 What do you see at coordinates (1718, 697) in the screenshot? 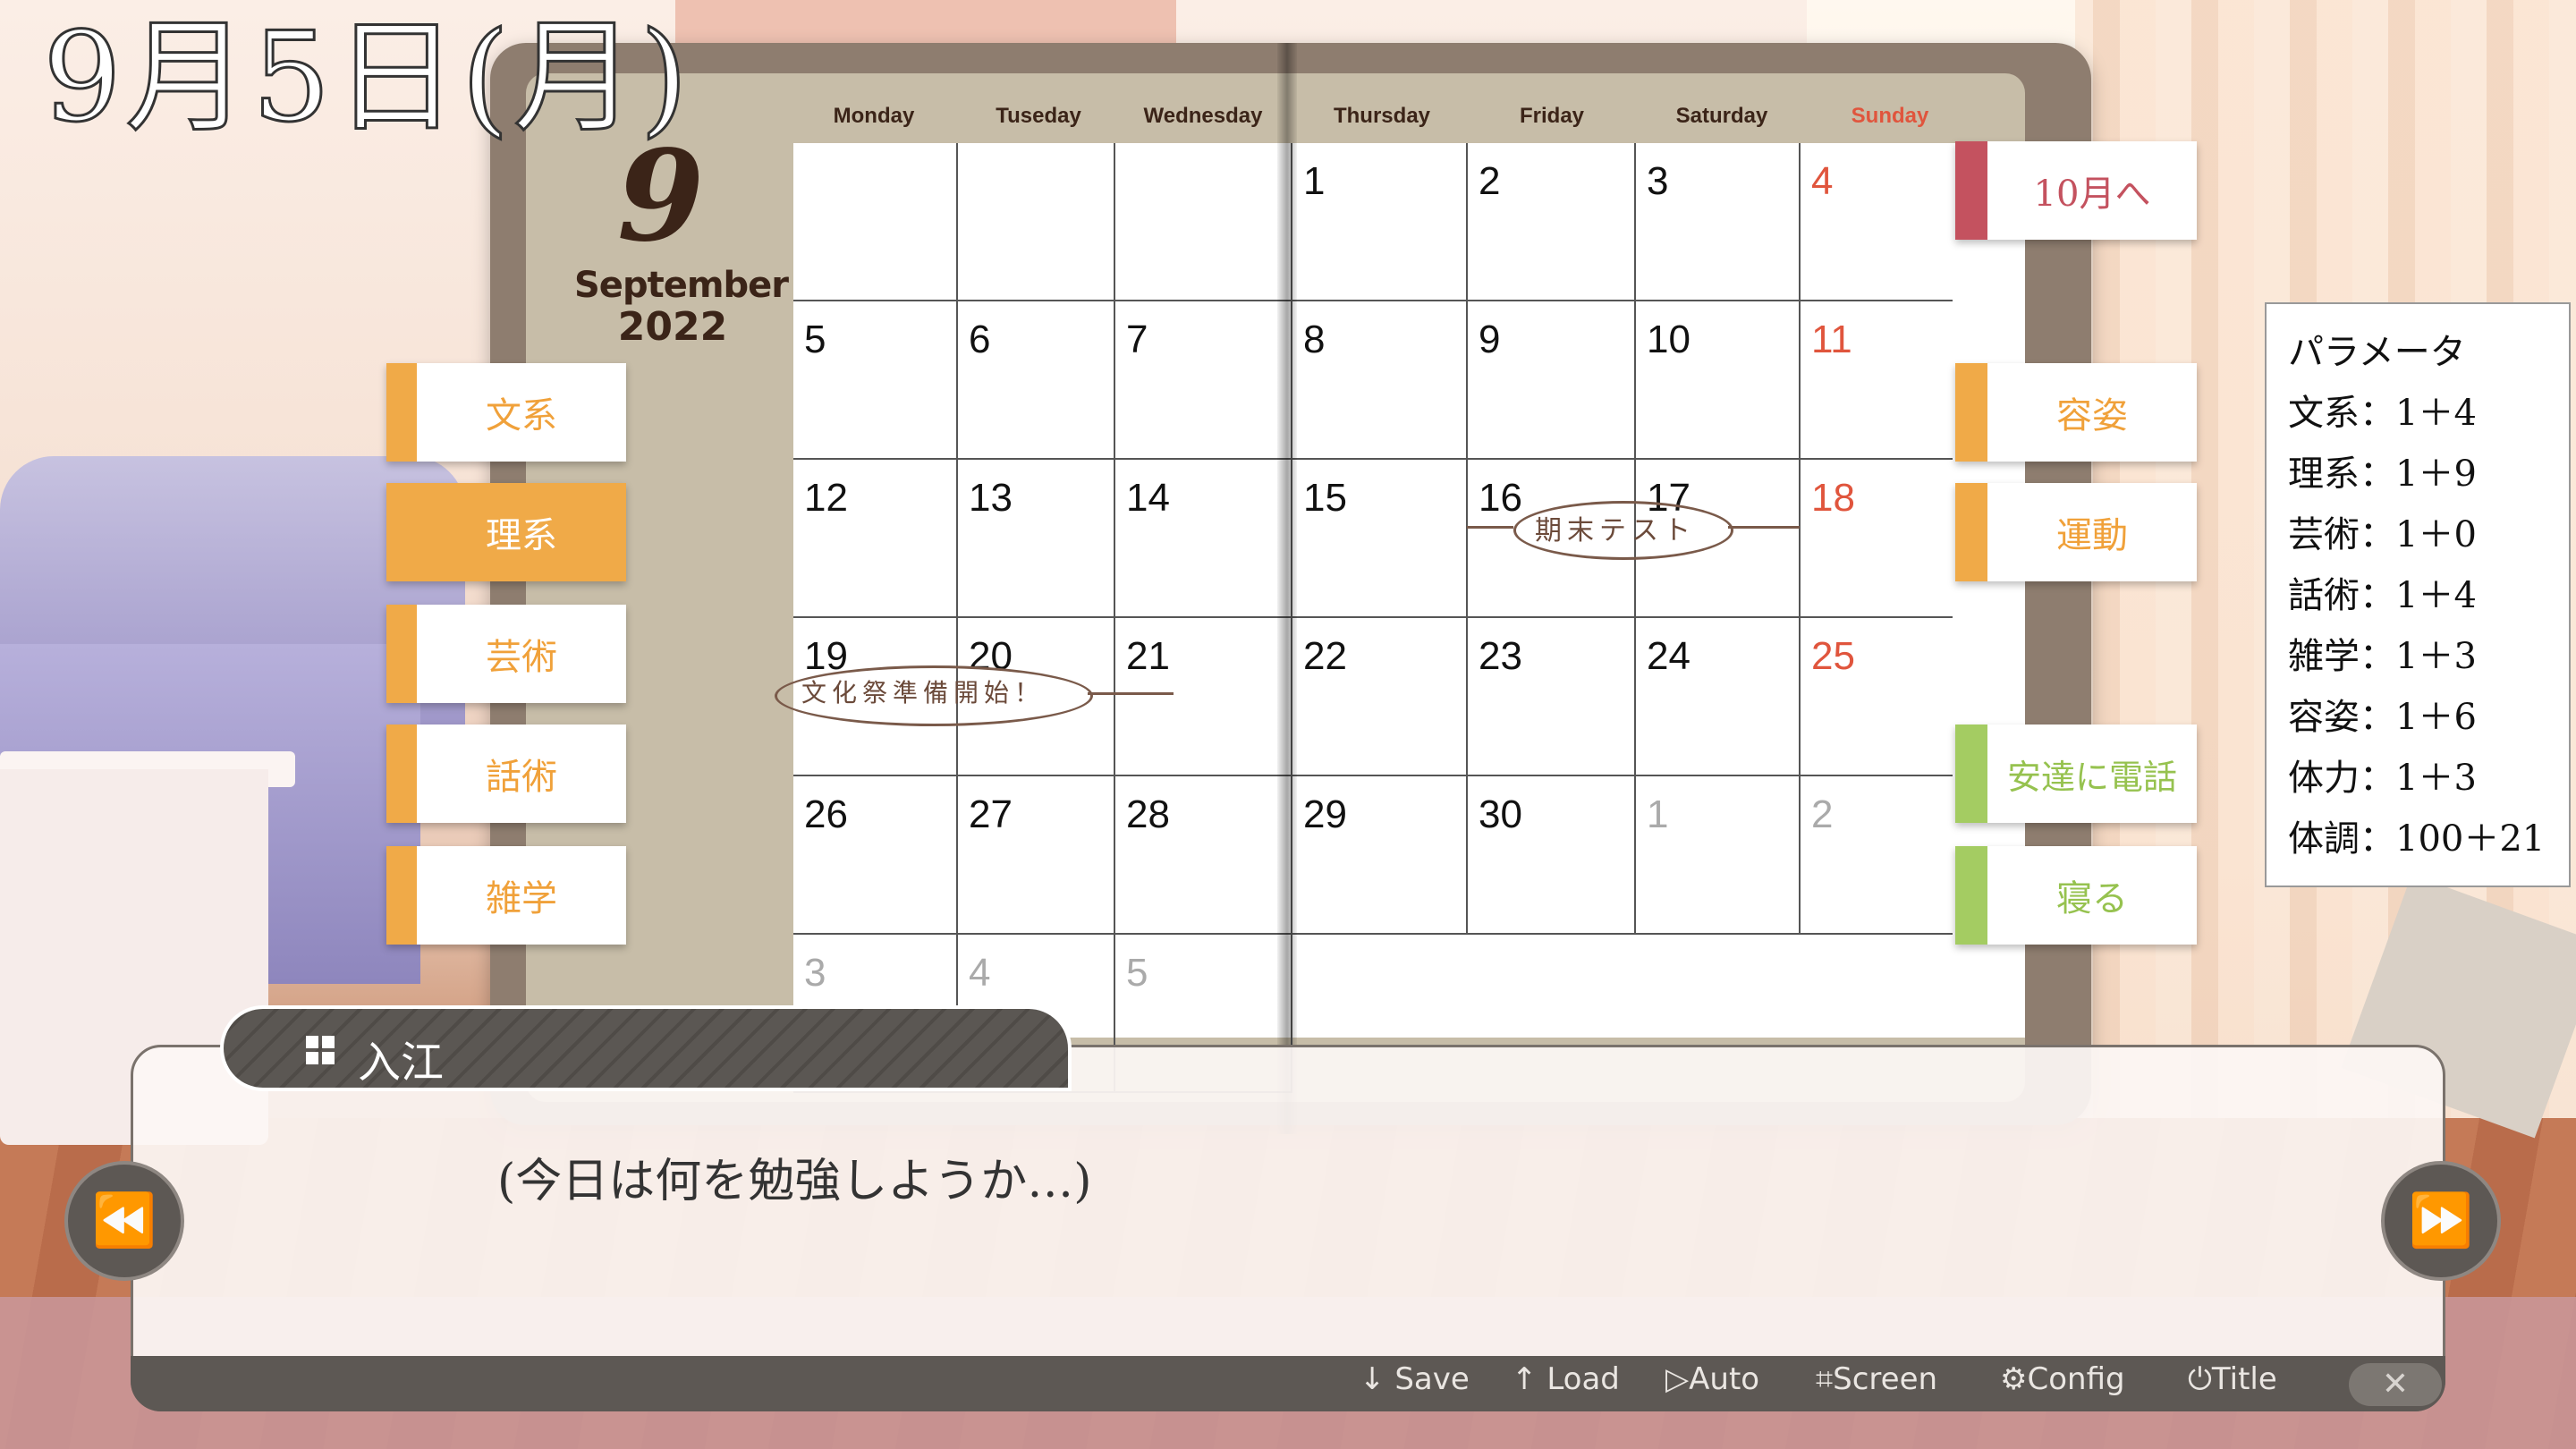
I see `calendar-day-cell: 24` at bounding box center [1718, 697].